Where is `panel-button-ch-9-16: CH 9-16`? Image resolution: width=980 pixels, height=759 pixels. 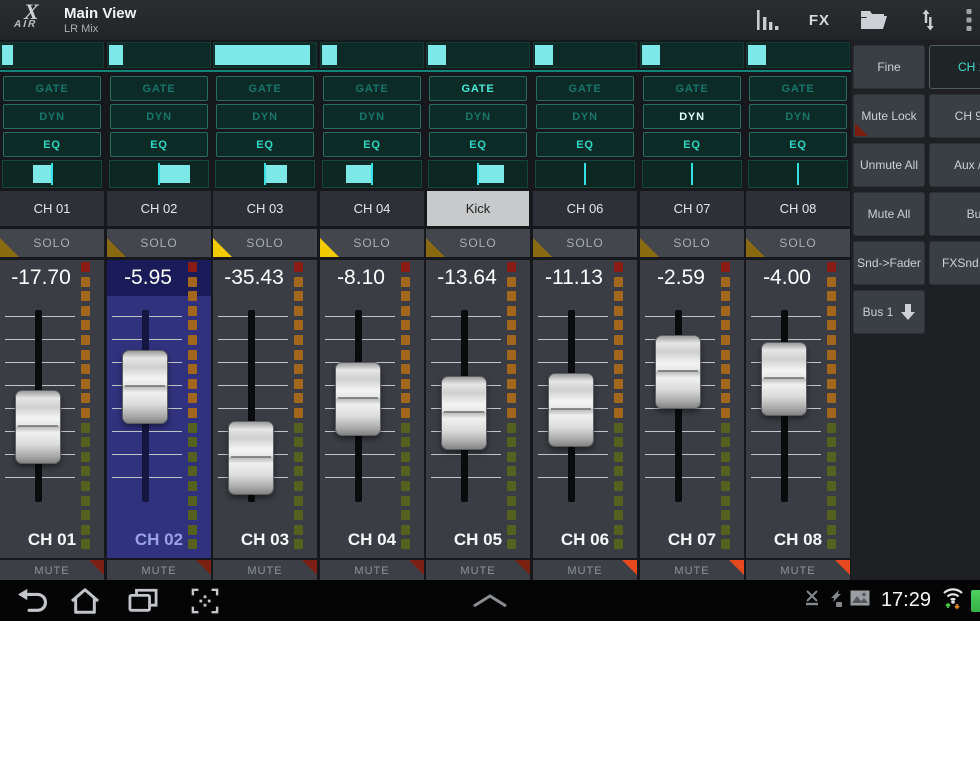
panel-button-ch-9-16: CH 9-16 is located at coordinates (954, 116).